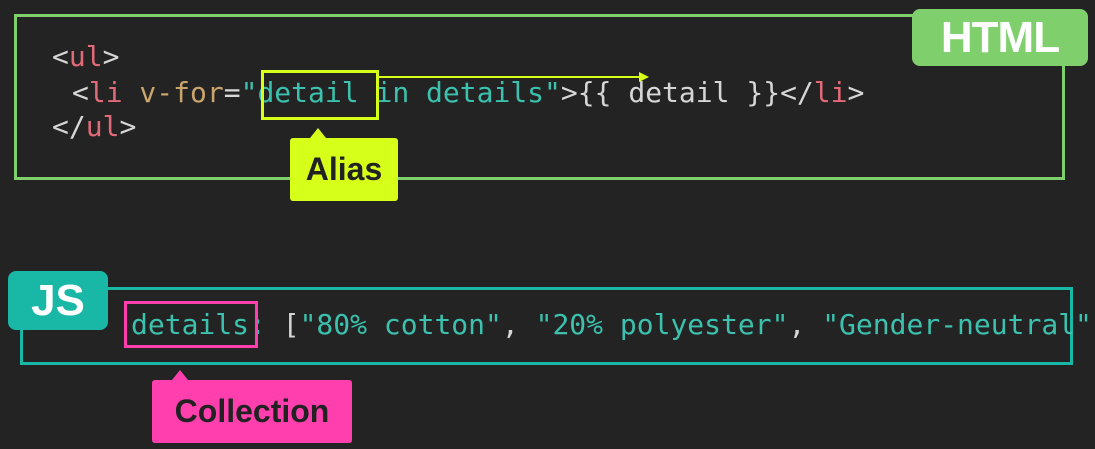 The height and width of the screenshot is (449, 1095). Describe the element at coordinates (957, 324) in the screenshot. I see `array-item: "Gender-neutral"` at that location.